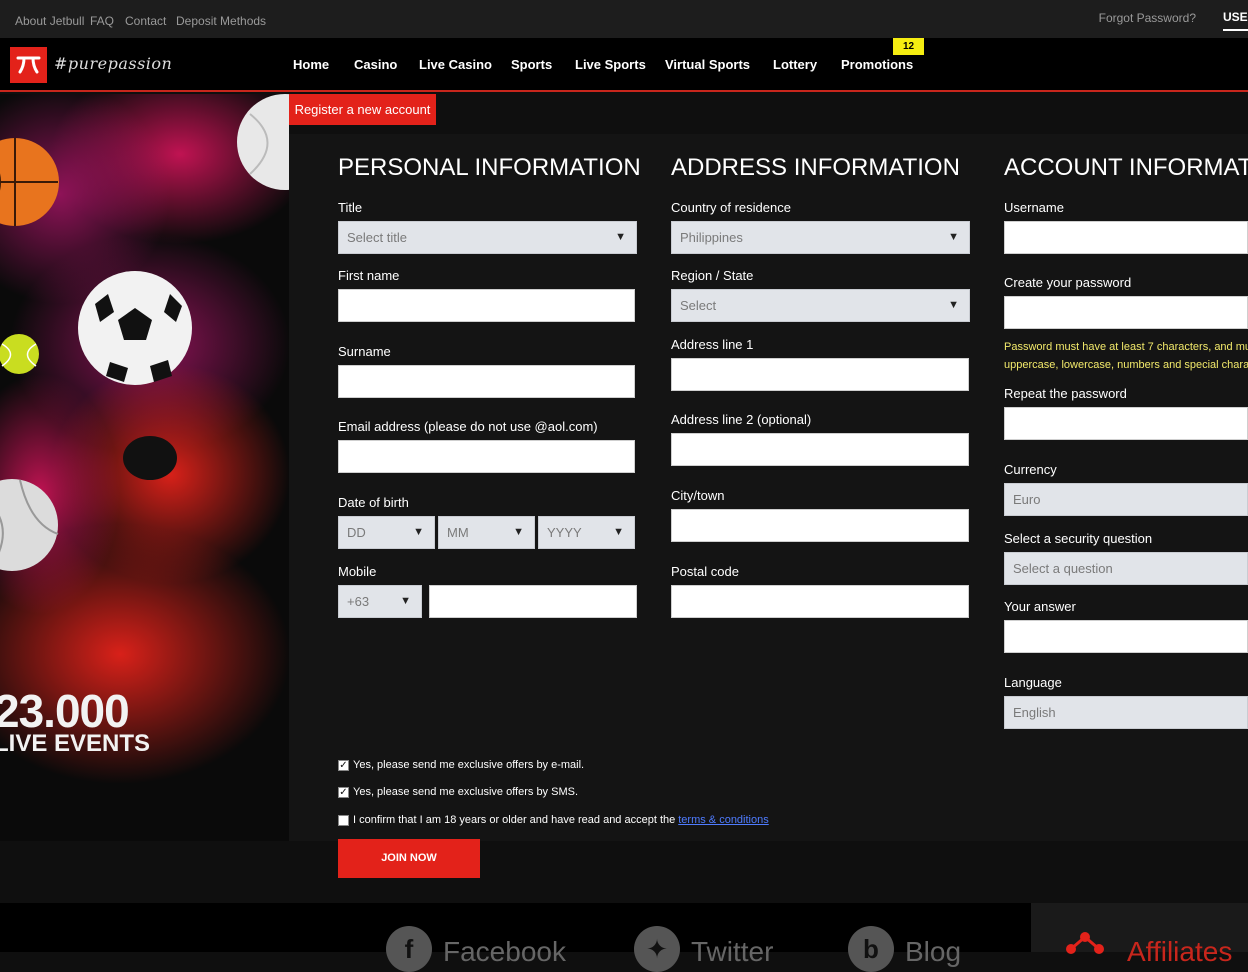 The height and width of the screenshot is (972, 1248). I want to click on twitter-icon: ✦, so click(657, 949).